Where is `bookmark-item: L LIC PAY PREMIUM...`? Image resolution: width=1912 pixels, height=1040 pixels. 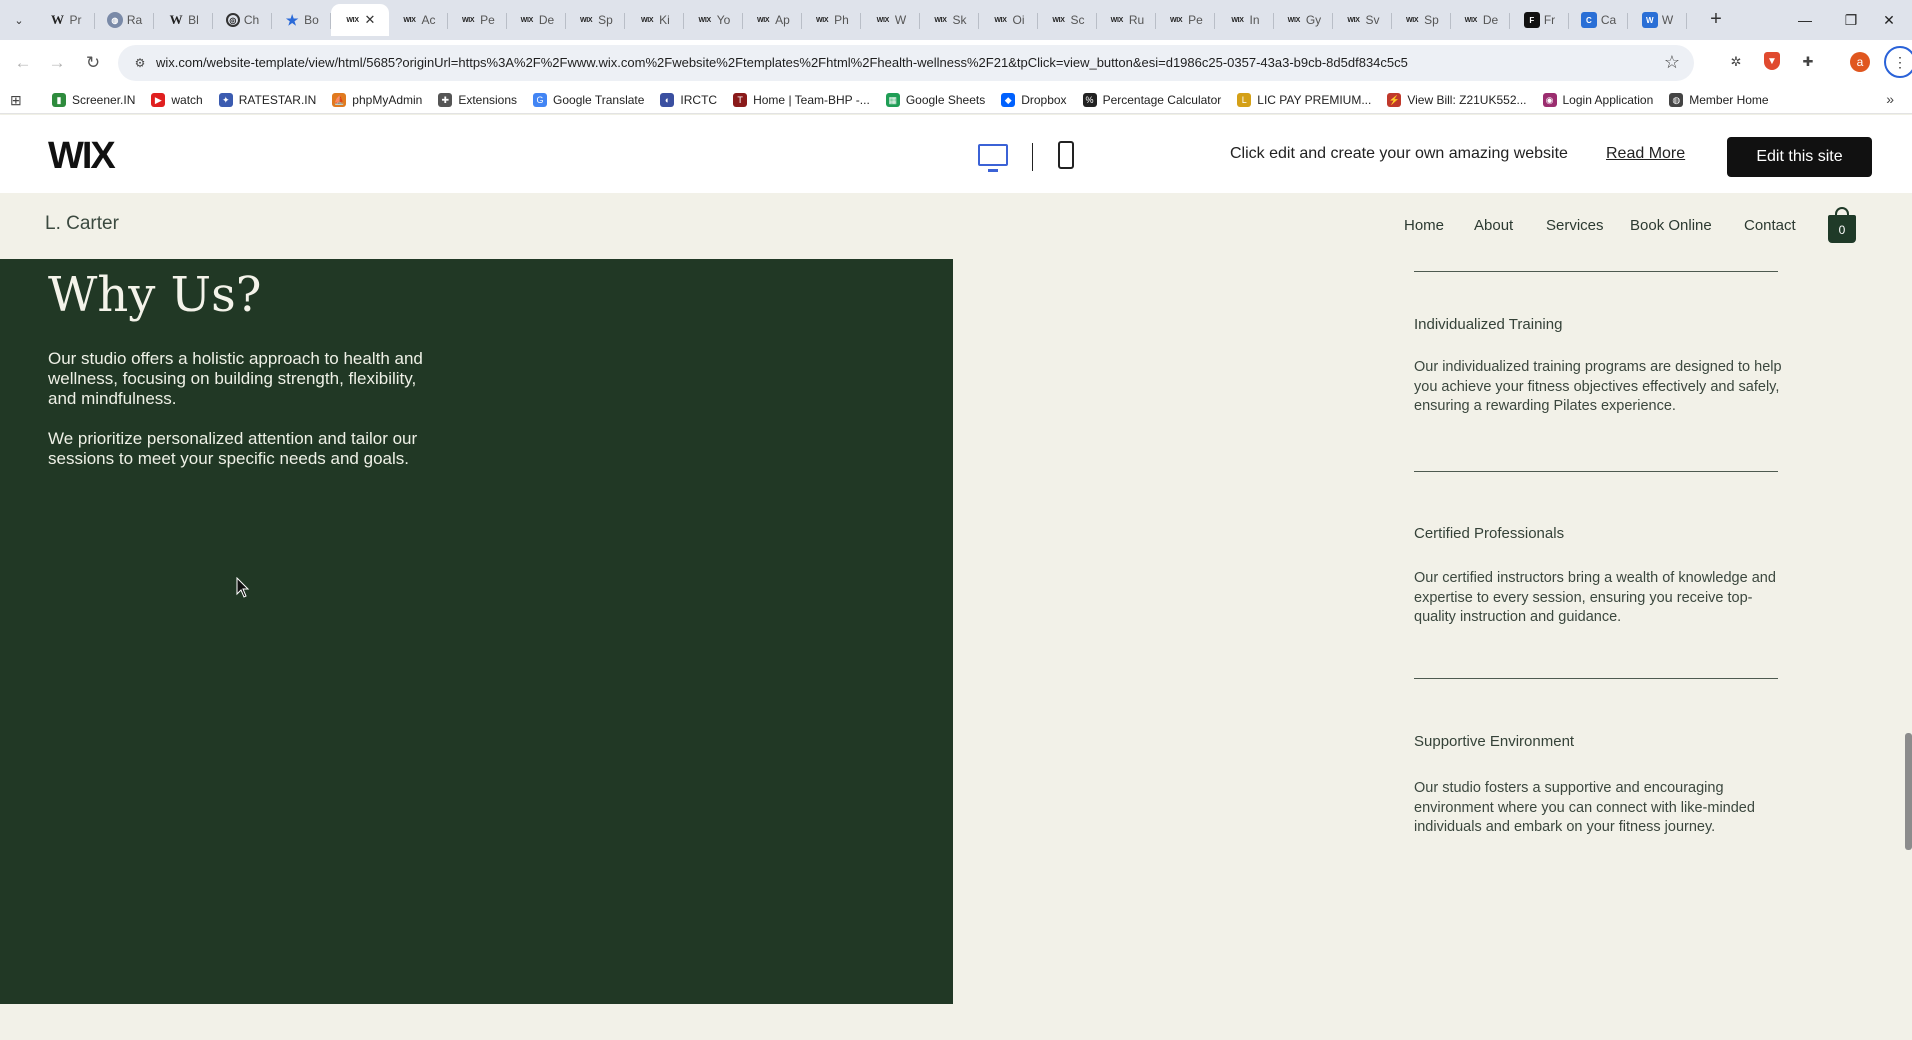
bookmark-item: L LIC PAY PREMIUM... is located at coordinates (1304, 100).